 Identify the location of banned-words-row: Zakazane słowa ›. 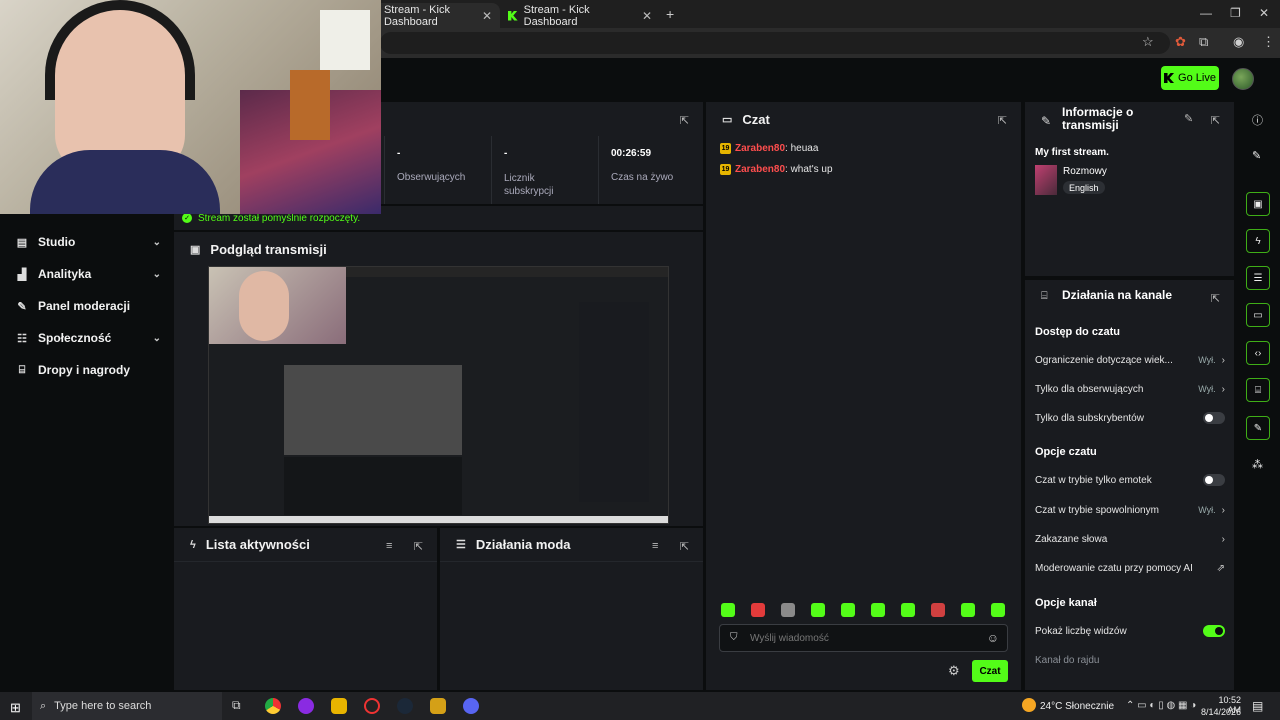
(1130, 539).